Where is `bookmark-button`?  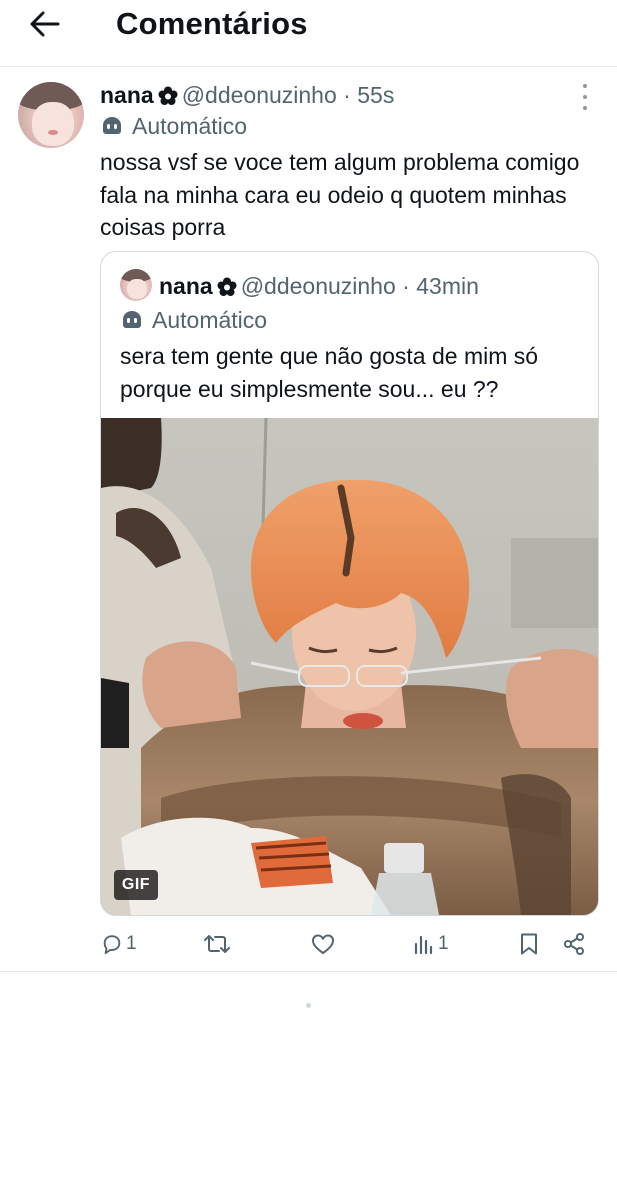
bookmark-button is located at coordinates (529, 944).